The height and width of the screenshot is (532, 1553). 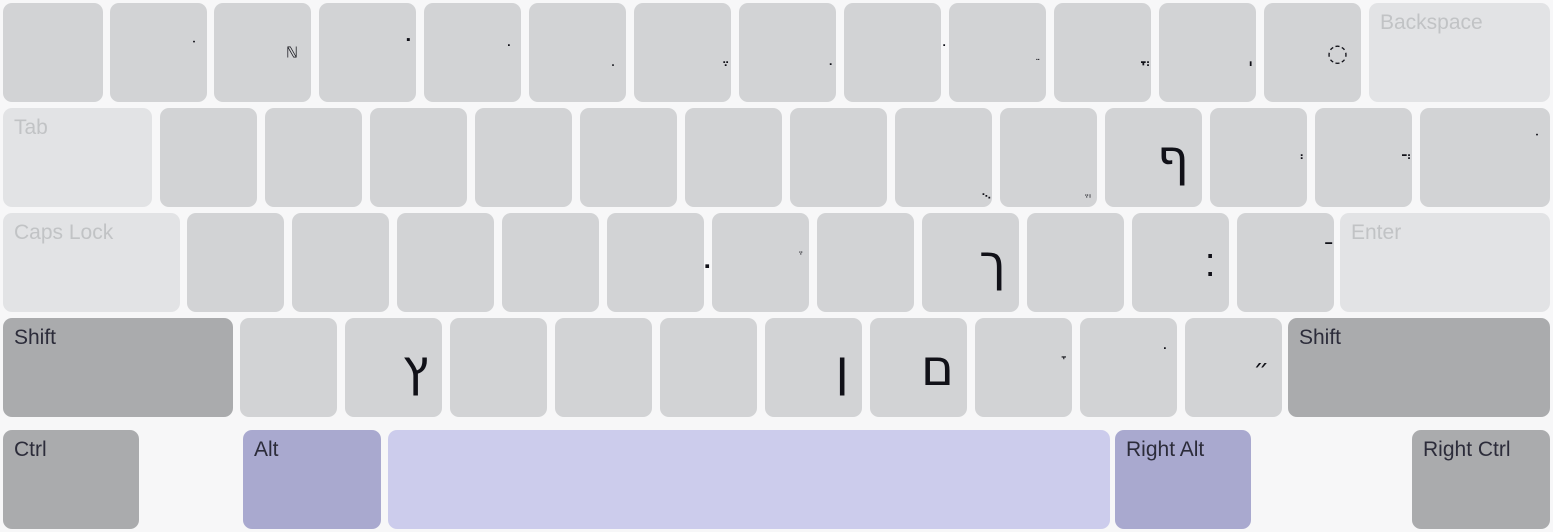 I want to click on key-ctrl-left: Ctrl, so click(x=71, y=479).